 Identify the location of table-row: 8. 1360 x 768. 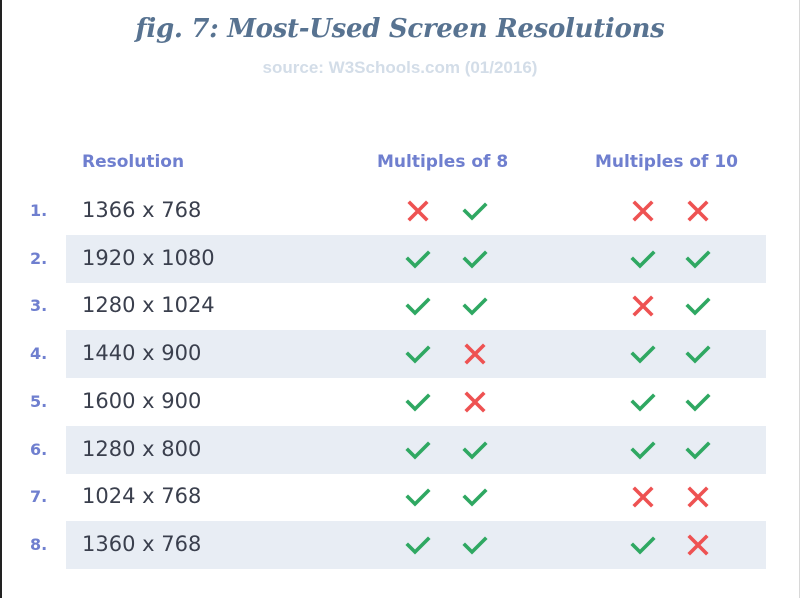
(383, 544).